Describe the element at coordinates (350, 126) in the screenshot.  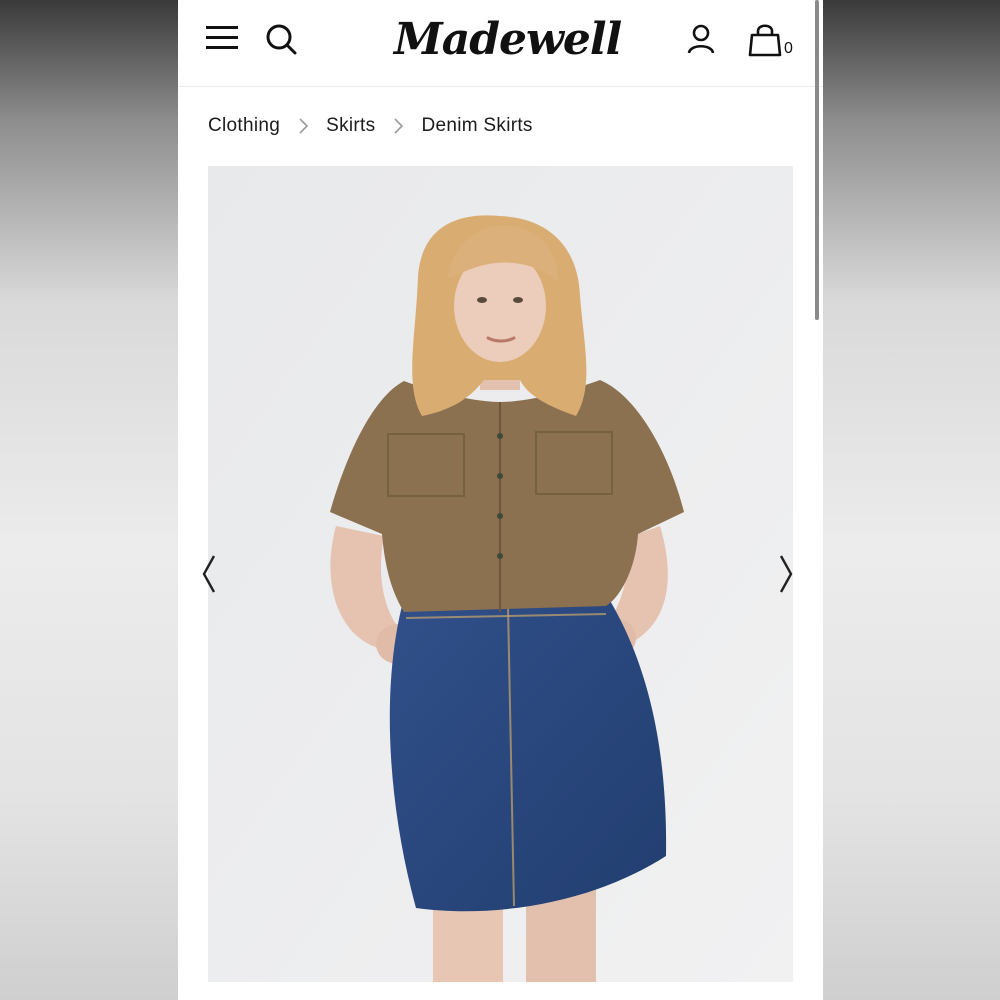
I see `breadcrumb-item-skirts: Skirts` at that location.